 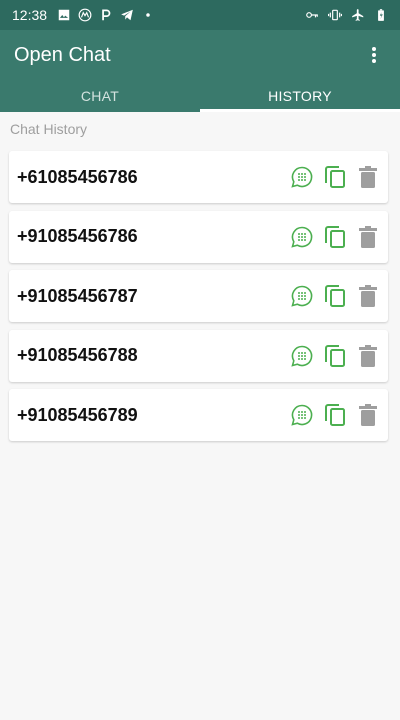 I want to click on telegram-icon, so click(x=127, y=15).